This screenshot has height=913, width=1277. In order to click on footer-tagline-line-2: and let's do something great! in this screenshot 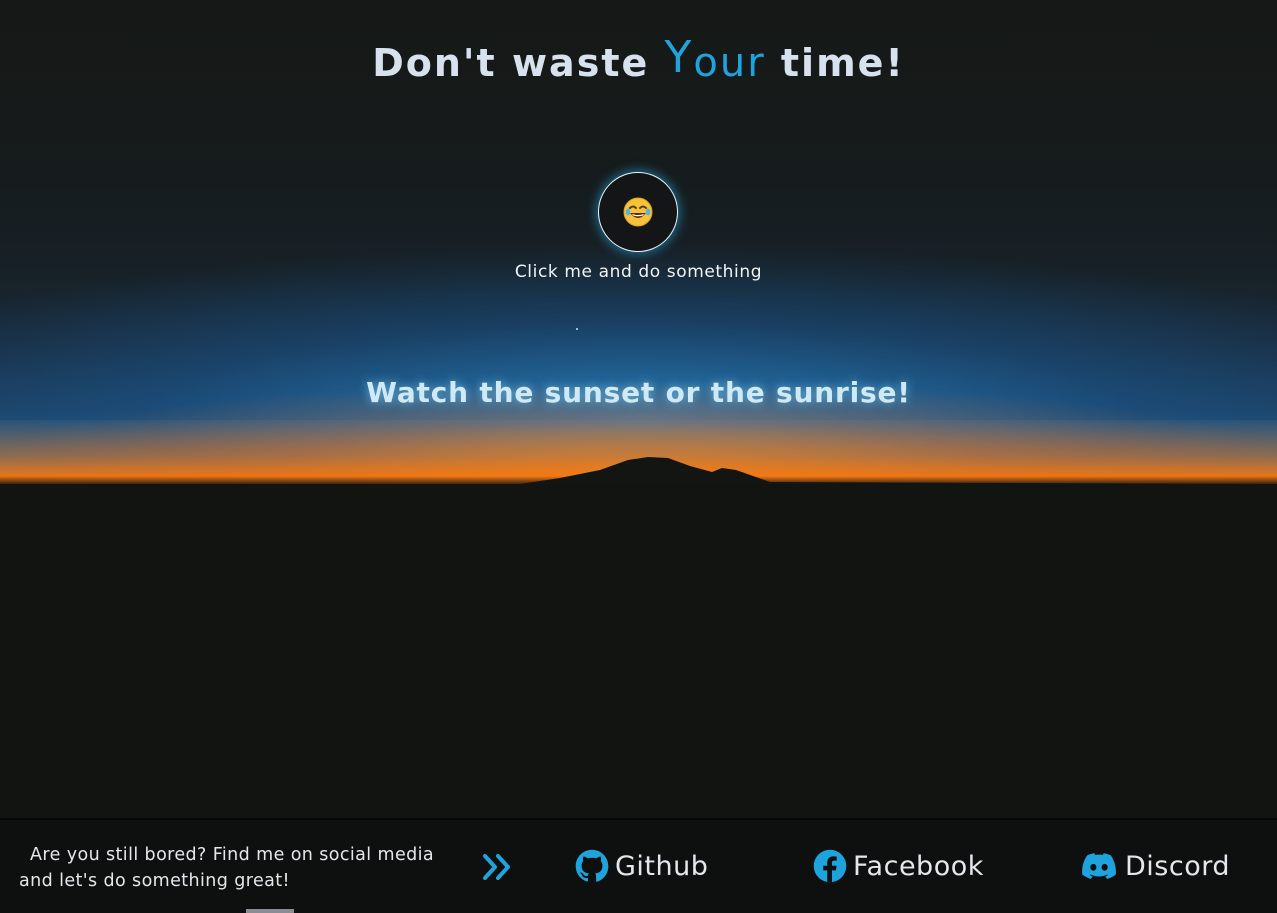, I will do `click(154, 881)`.